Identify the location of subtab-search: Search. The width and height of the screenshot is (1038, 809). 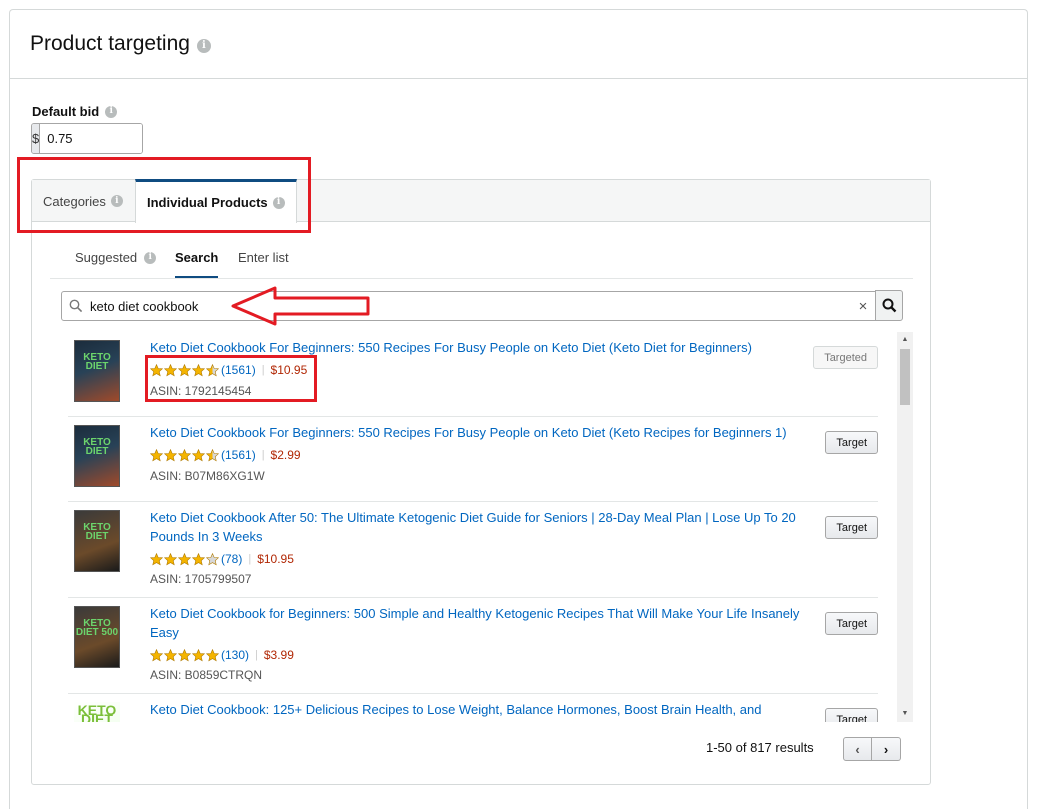
(197, 264).